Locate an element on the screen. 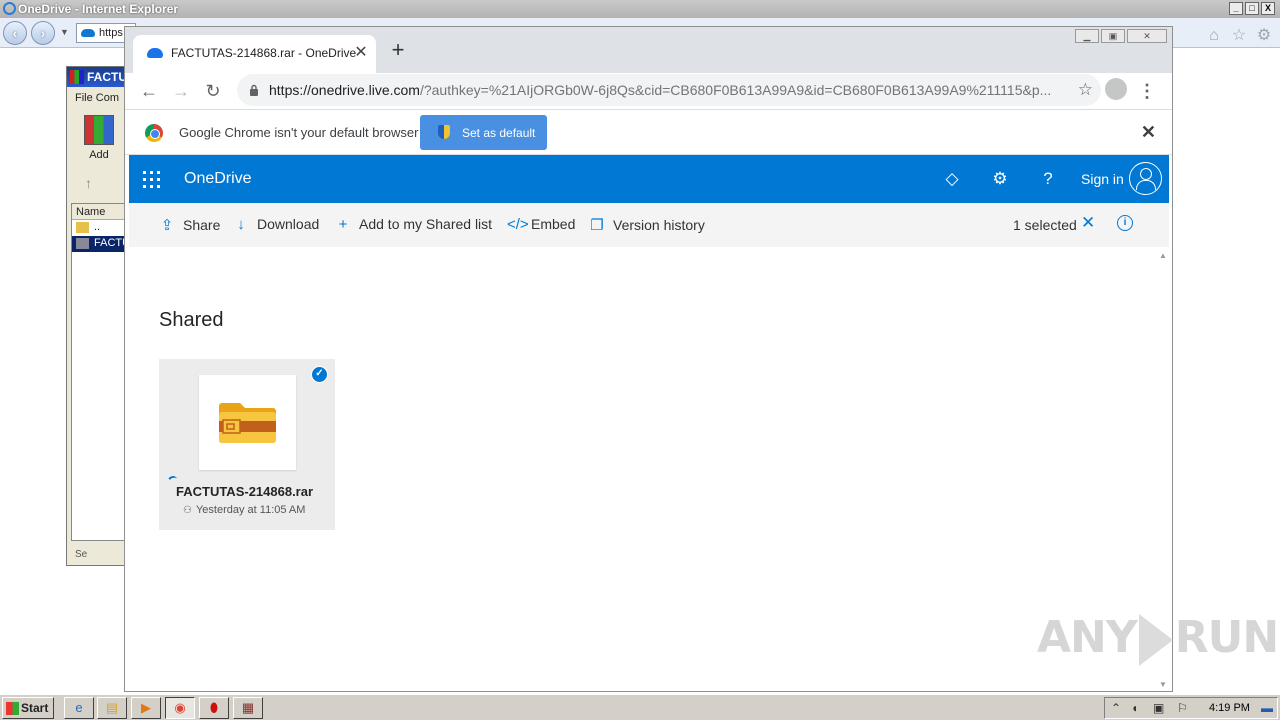 The height and width of the screenshot is (720, 1280). taskbar-media-player-icon: ▶ is located at coordinates (146, 708).